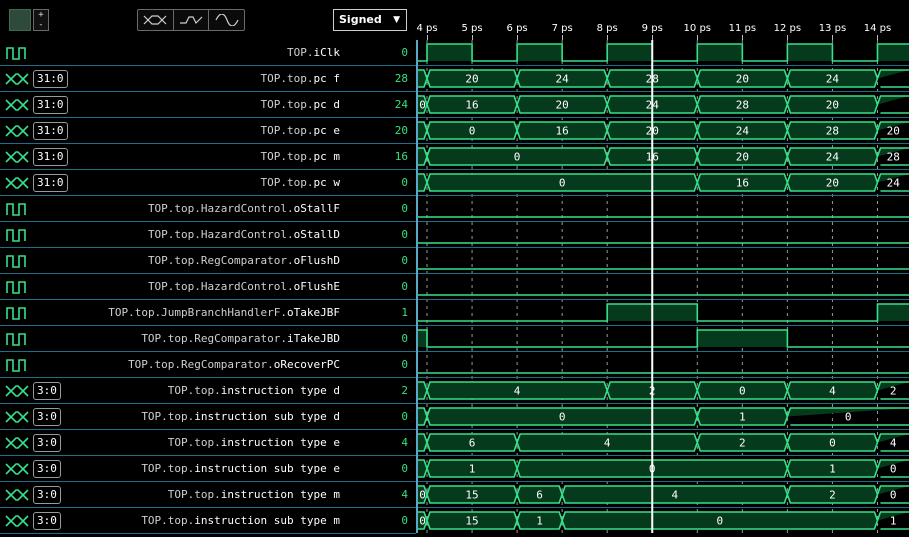 This screenshot has height=537, width=909. Describe the element at coordinates (208, 53) in the screenshot. I see `signal-row: TOP.iClk 0` at that location.